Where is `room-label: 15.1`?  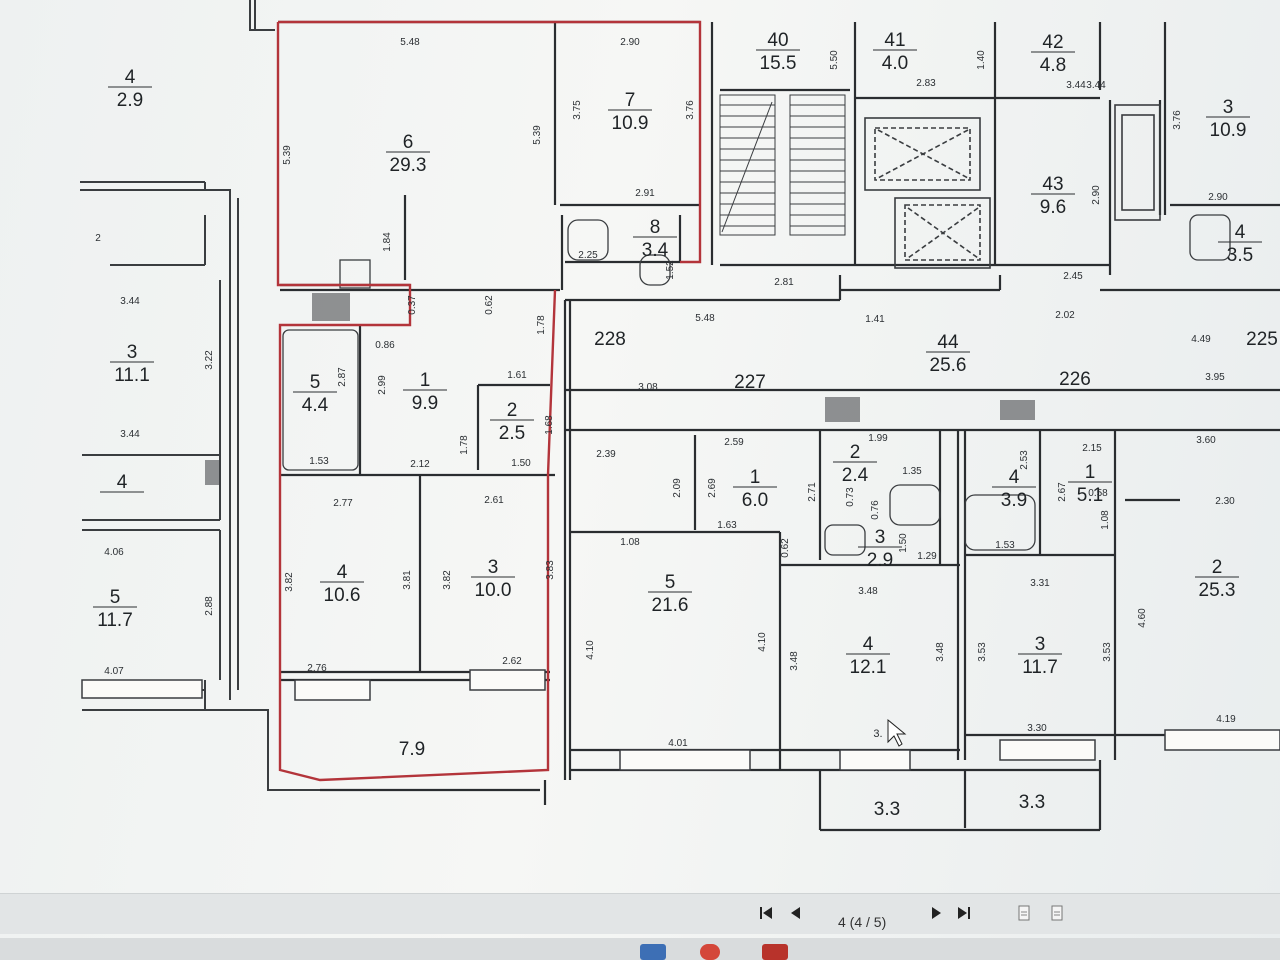 room-label: 15.1 is located at coordinates (1090, 484).